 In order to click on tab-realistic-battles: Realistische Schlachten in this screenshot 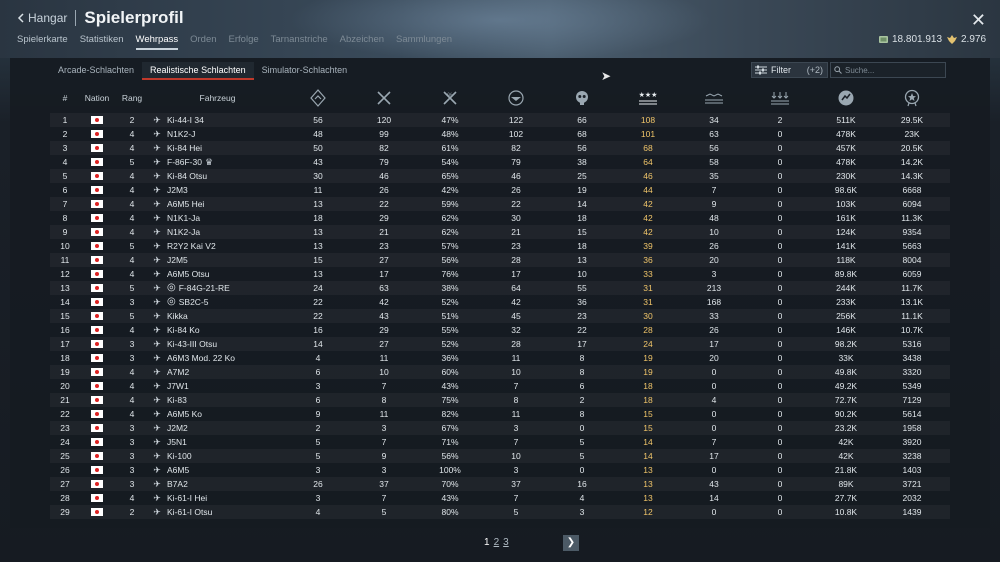, I will do `click(198, 71)`.